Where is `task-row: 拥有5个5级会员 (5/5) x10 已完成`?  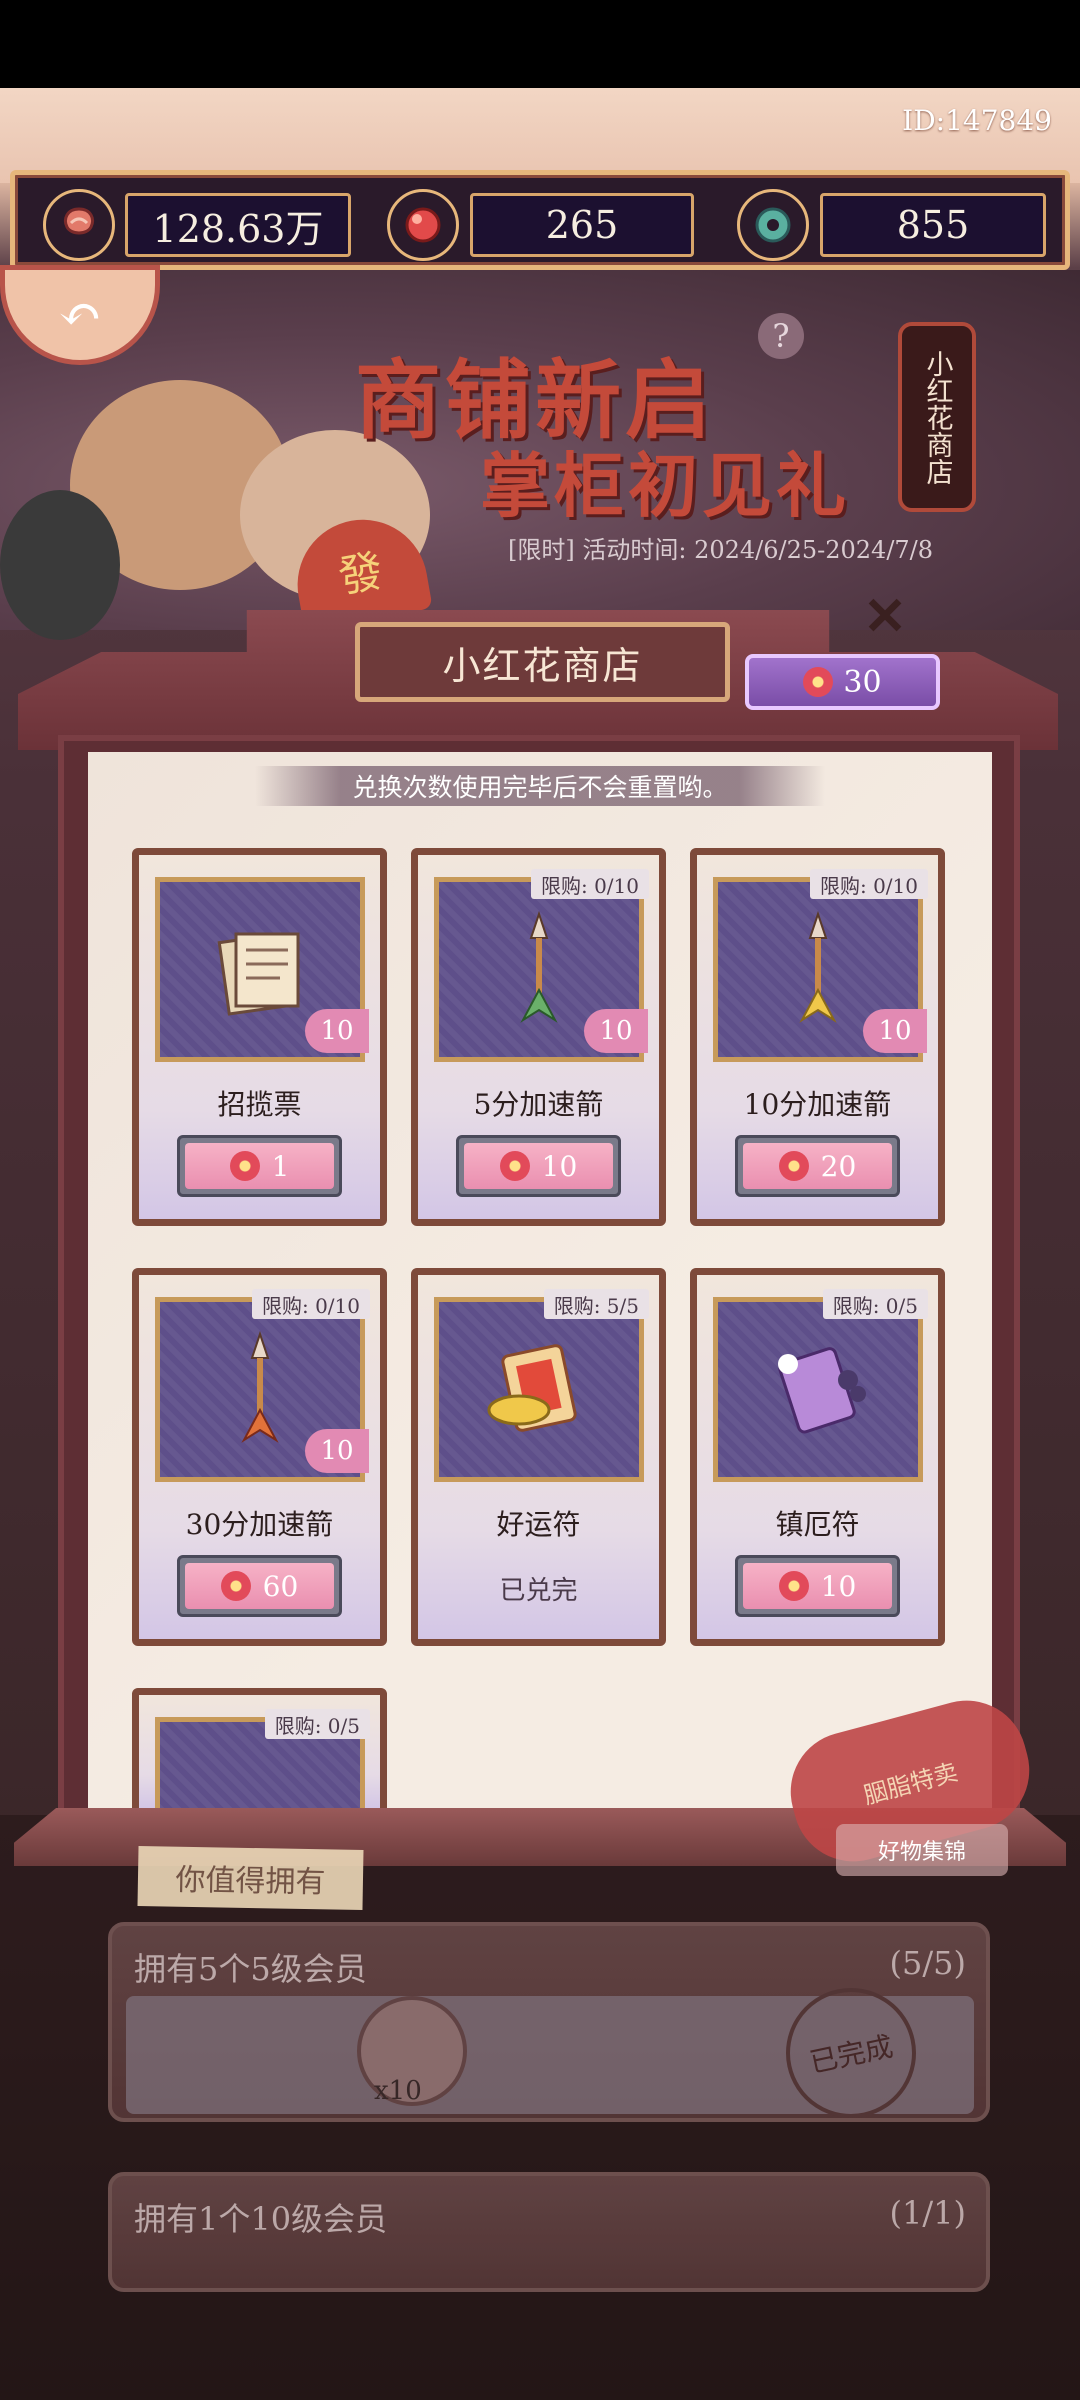
task-row: 拥有5个5级会员 (5/5) x10 已完成 is located at coordinates (549, 2026).